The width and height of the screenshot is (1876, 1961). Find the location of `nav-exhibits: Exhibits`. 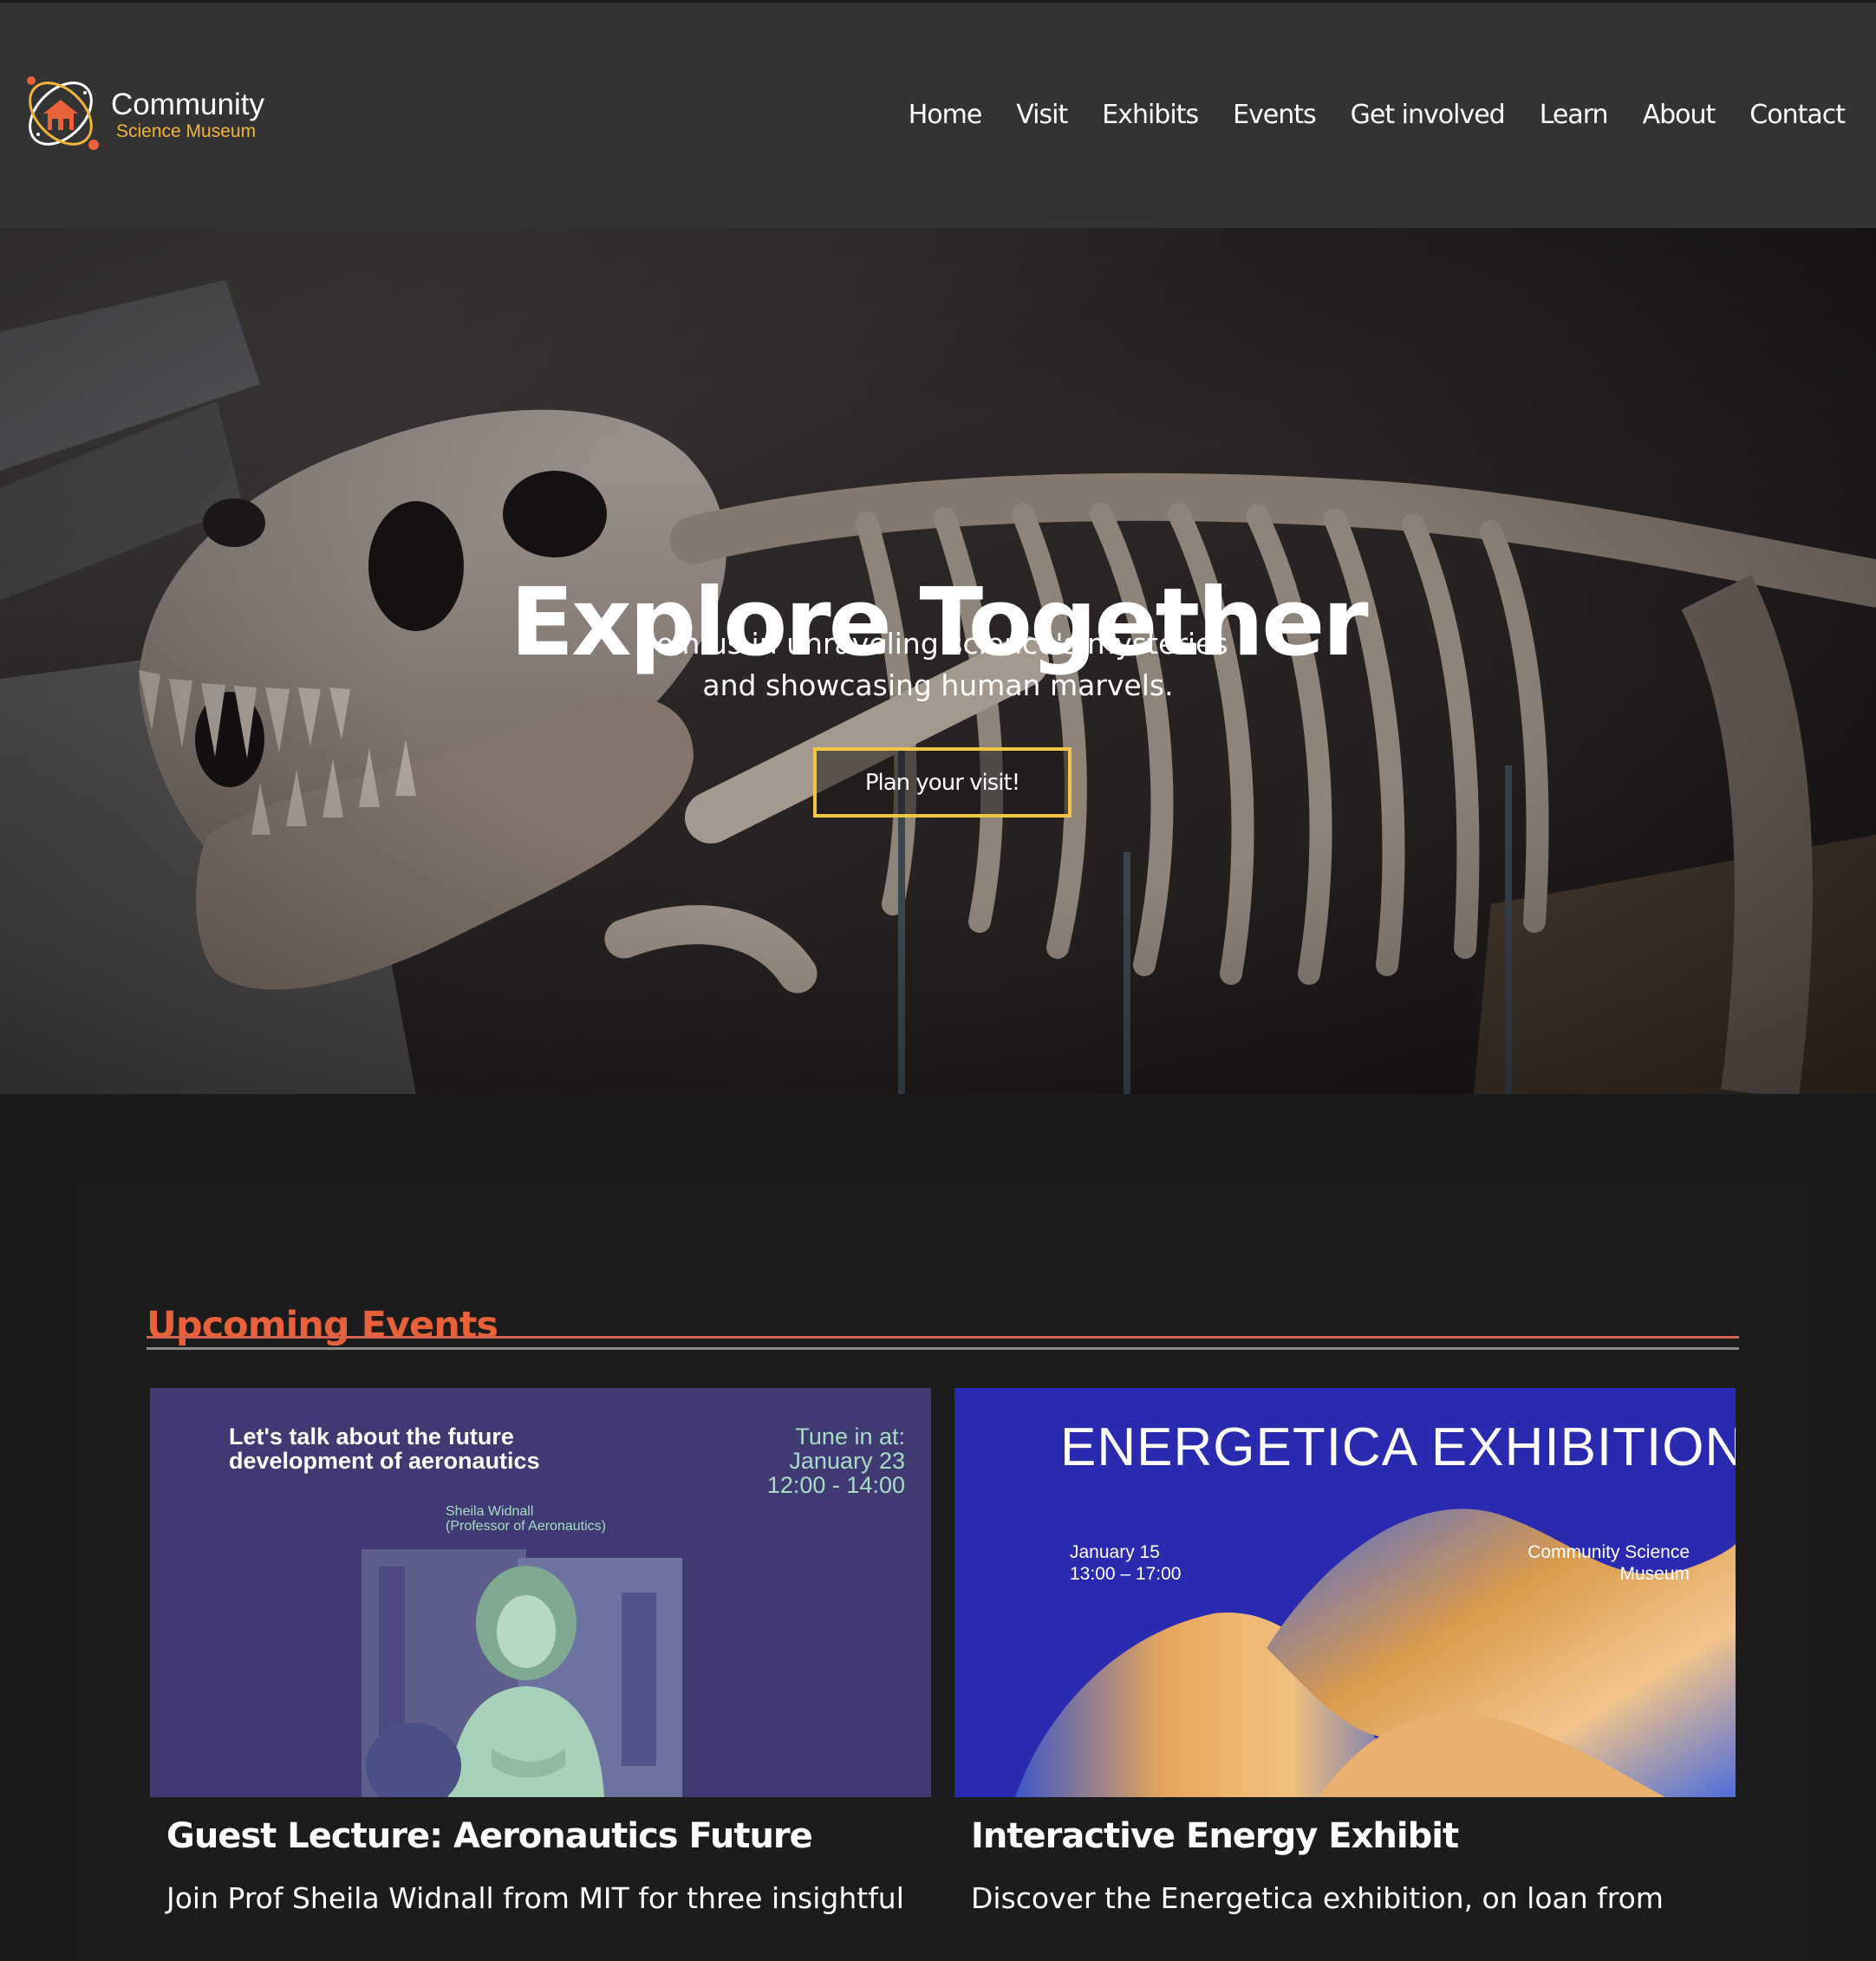

nav-exhibits: Exhibits is located at coordinates (1151, 115).